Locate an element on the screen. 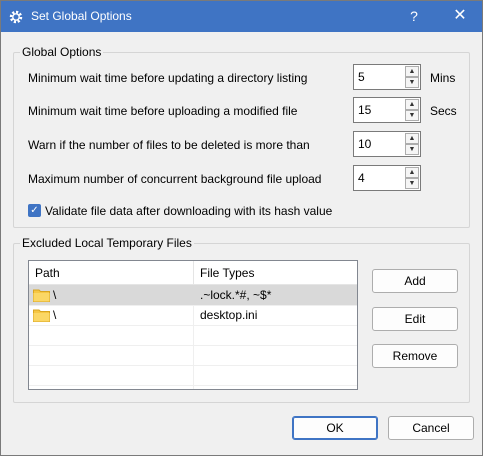 This screenshot has width=483, height=456. cell-file-types: .~lock.*#, ~$* is located at coordinates (236, 295).